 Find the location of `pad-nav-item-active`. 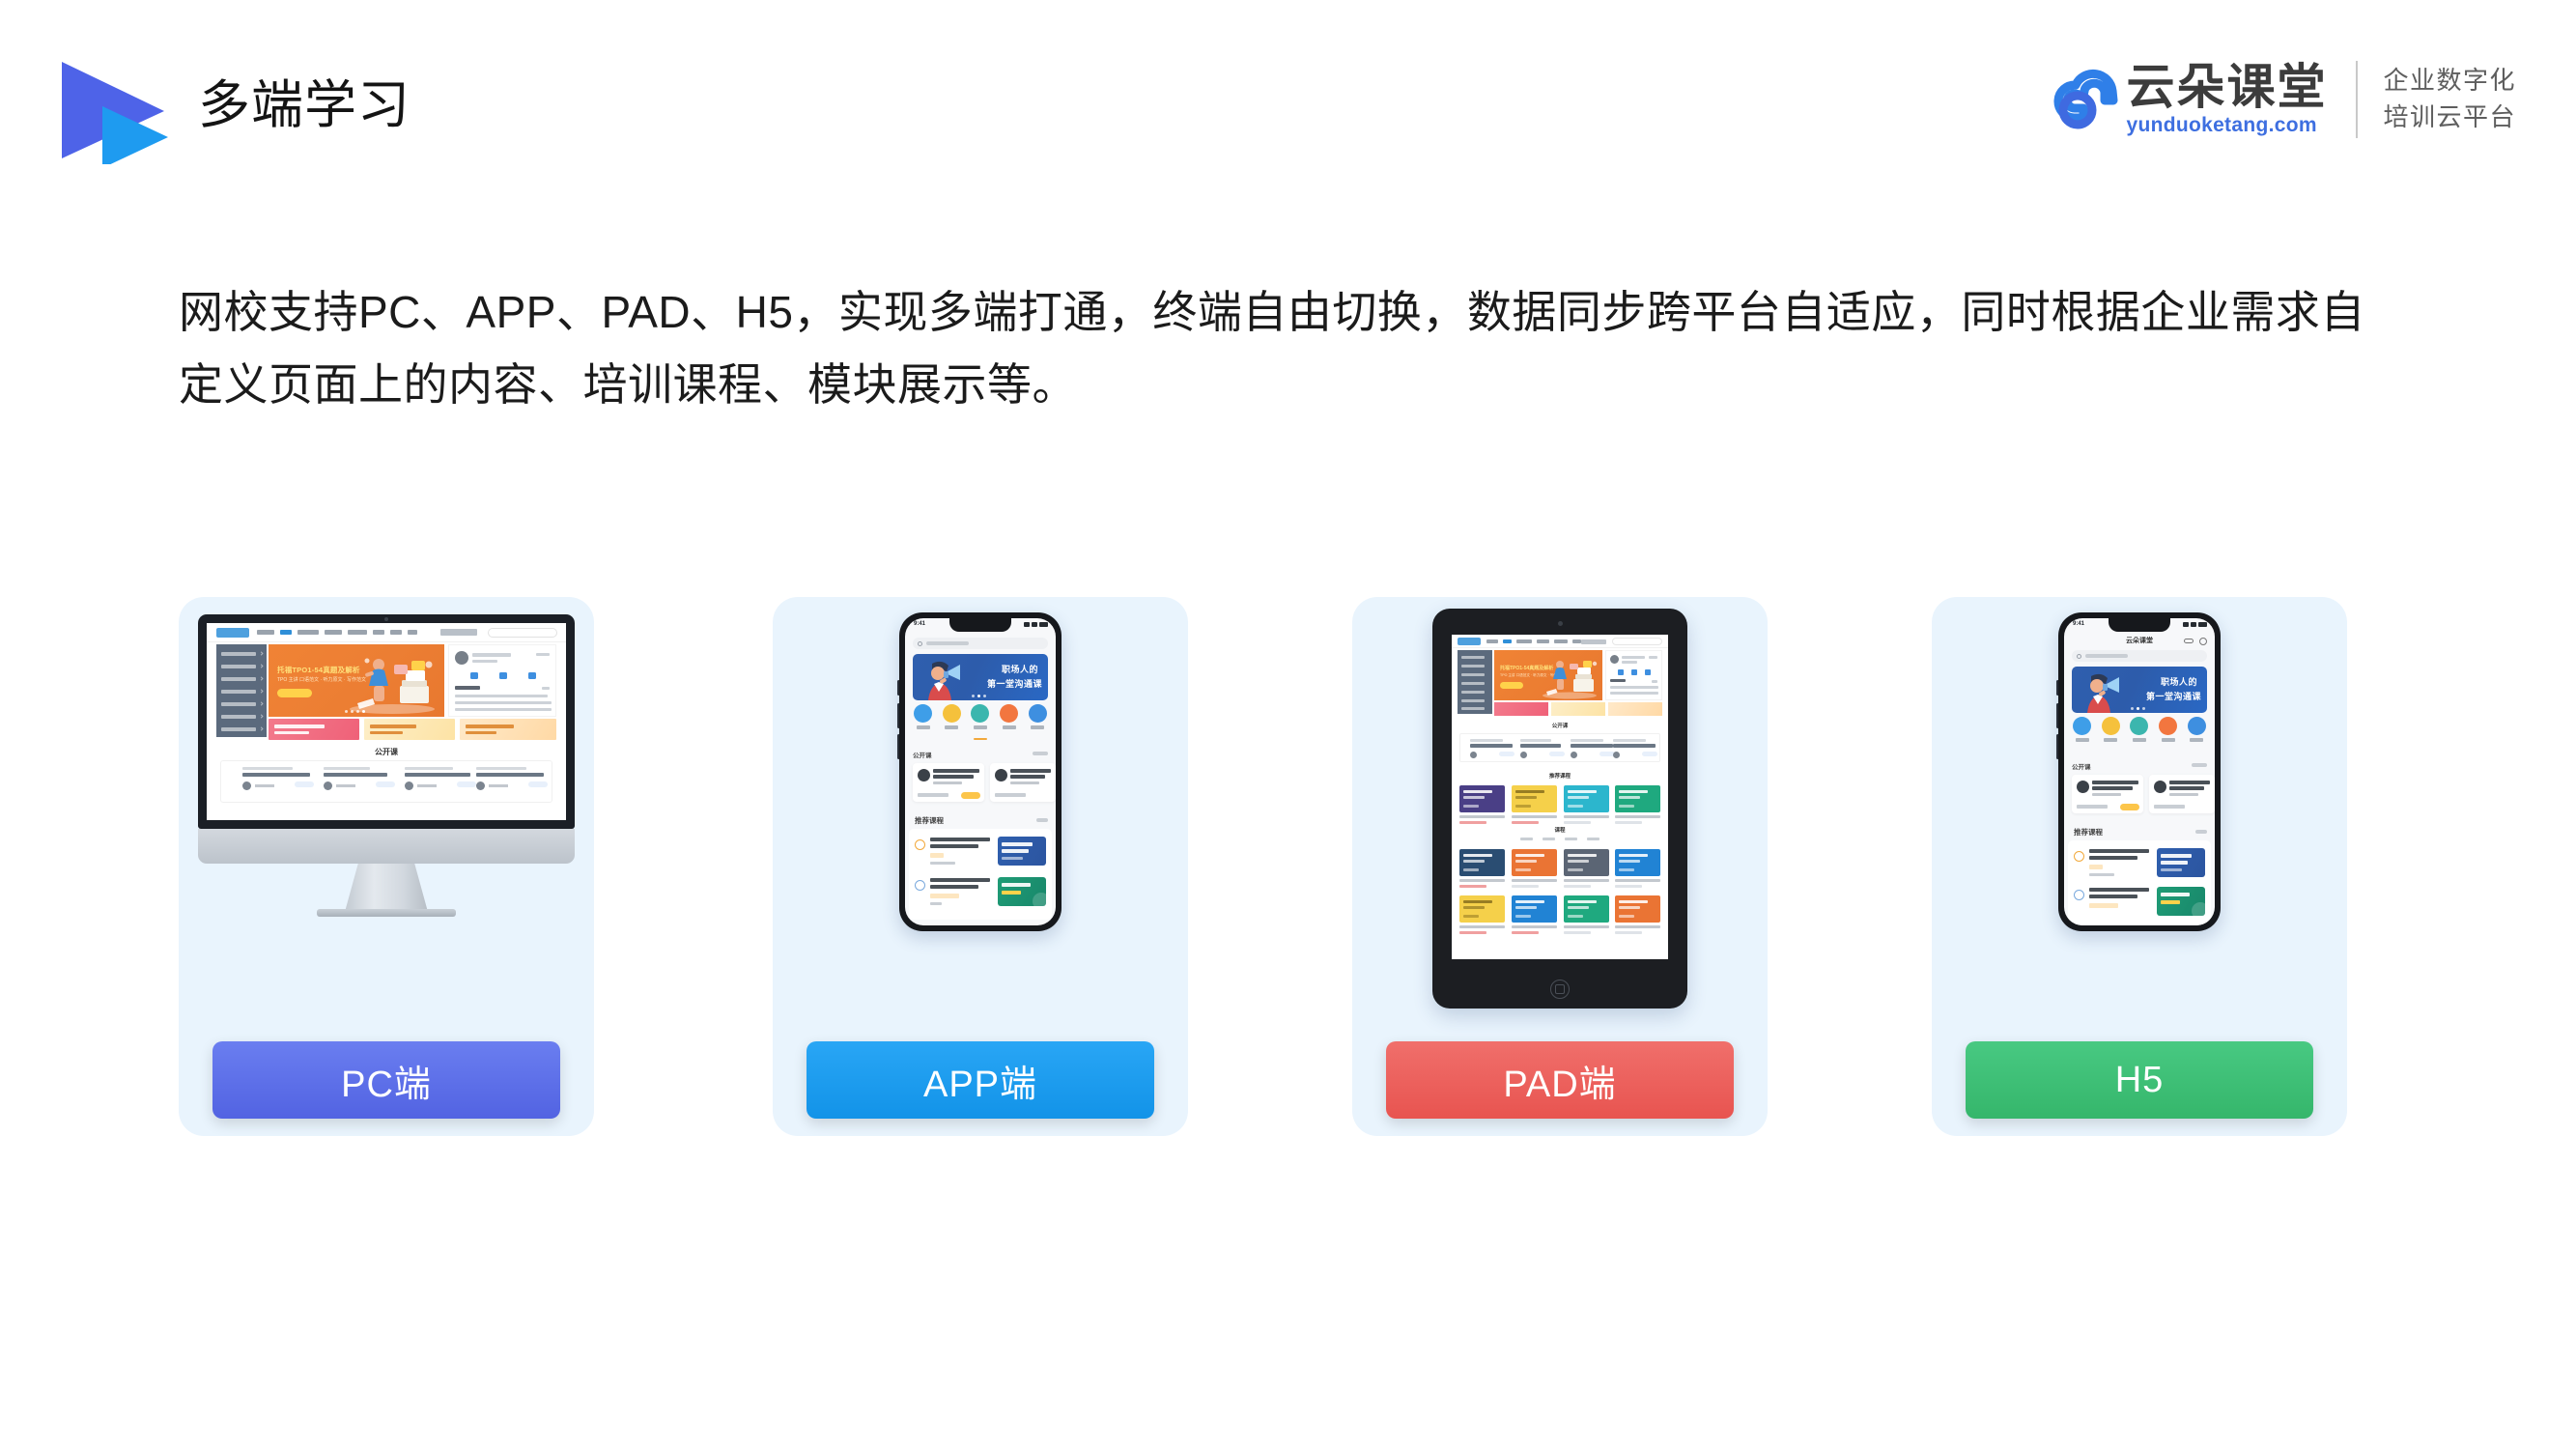

pad-nav-item-active is located at coordinates (1507, 641).